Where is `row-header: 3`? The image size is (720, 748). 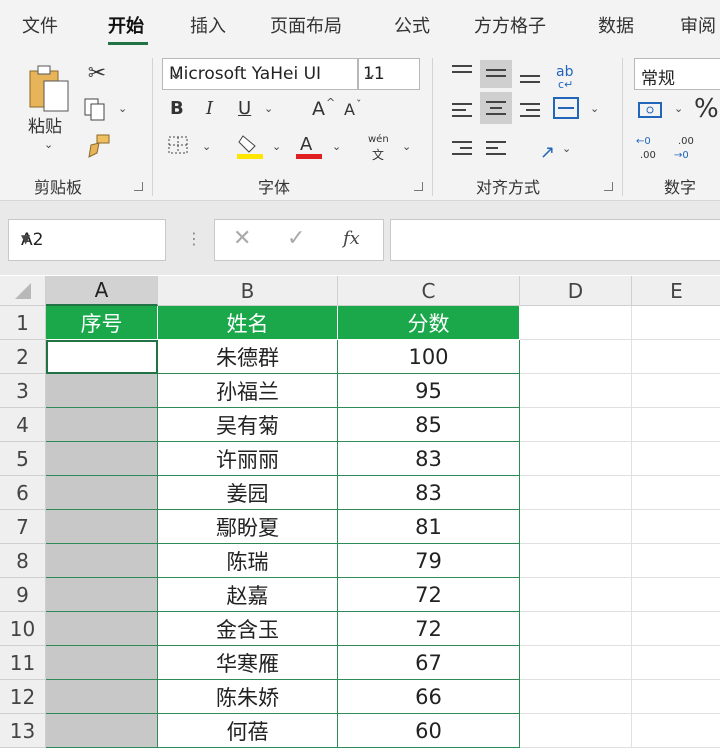
row-header: 3 is located at coordinates (23, 391).